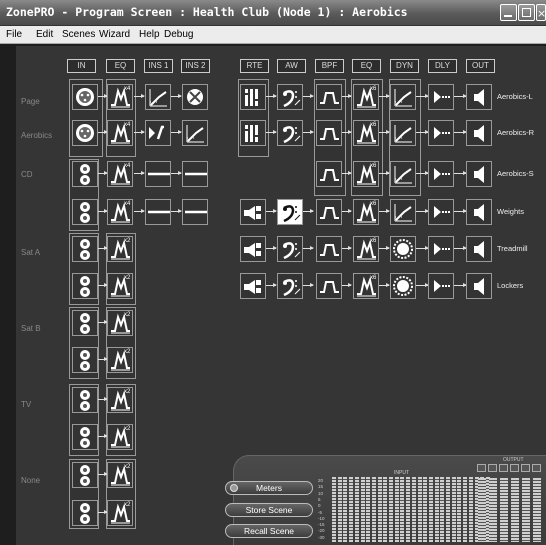 The width and height of the screenshot is (546, 545). I want to click on store-scene-button: Store Scene, so click(269, 510).